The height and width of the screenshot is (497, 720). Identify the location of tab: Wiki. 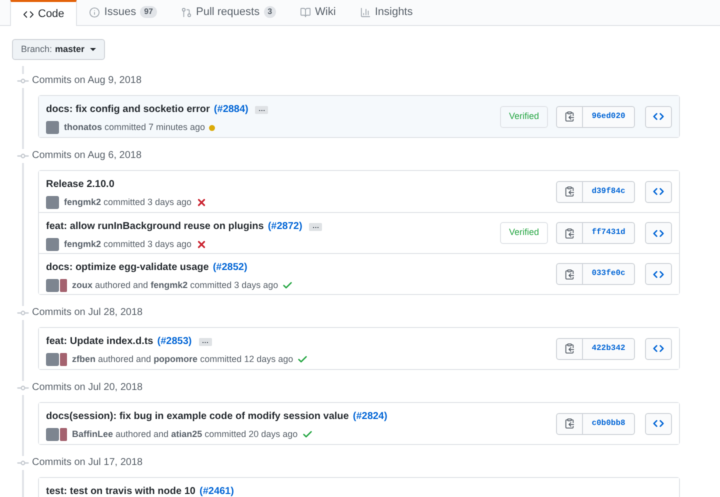
(318, 12).